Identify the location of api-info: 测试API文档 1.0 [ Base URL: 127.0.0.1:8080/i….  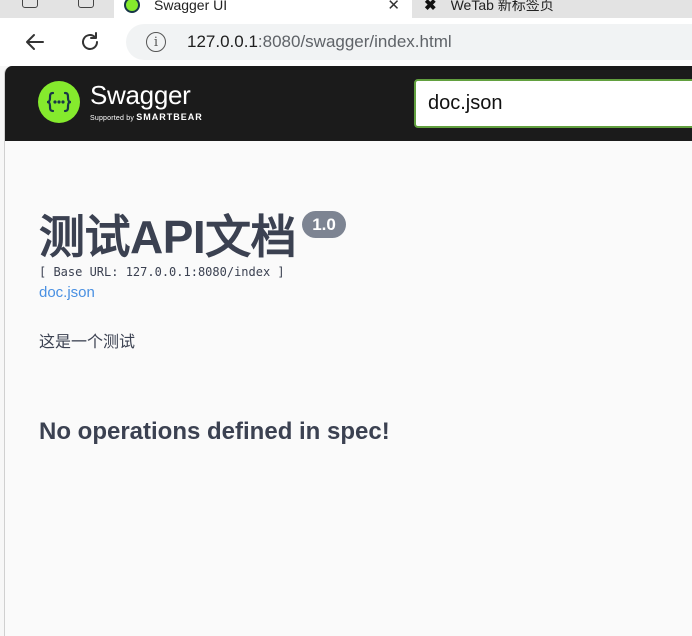
(192, 281).